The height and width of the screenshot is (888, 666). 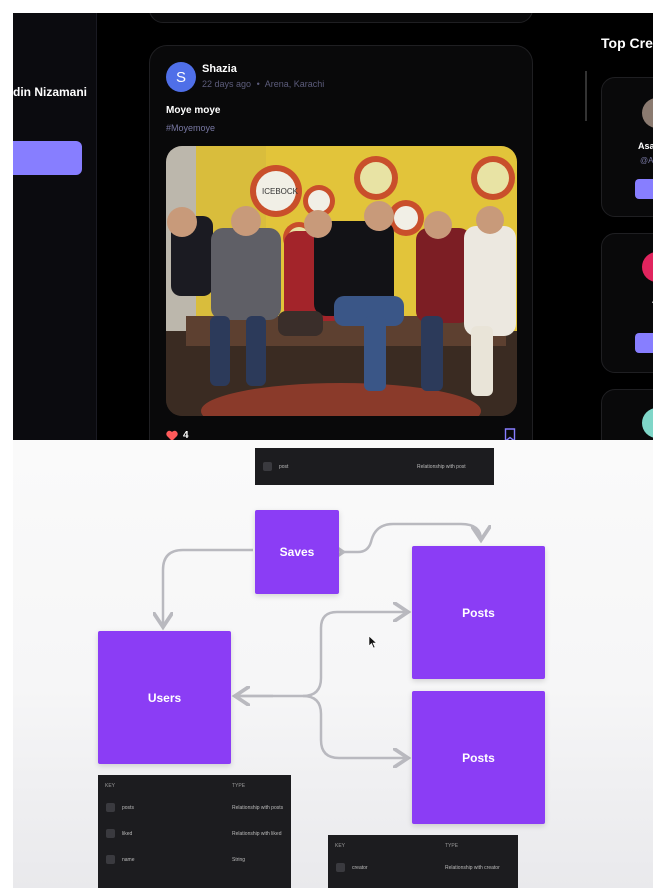 I want to click on bookmark-icon, so click(x=510, y=434).